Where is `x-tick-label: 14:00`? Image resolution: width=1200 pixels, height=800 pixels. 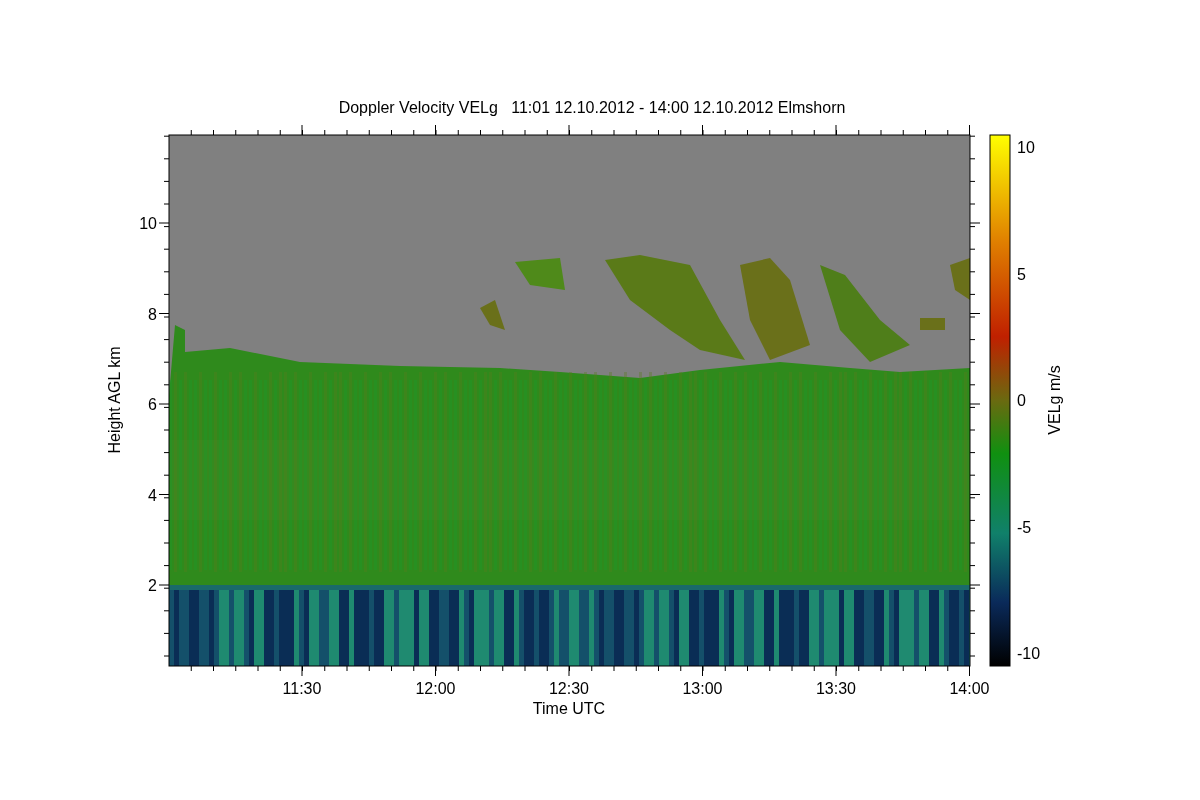
x-tick-label: 14:00 is located at coordinates (969, 688).